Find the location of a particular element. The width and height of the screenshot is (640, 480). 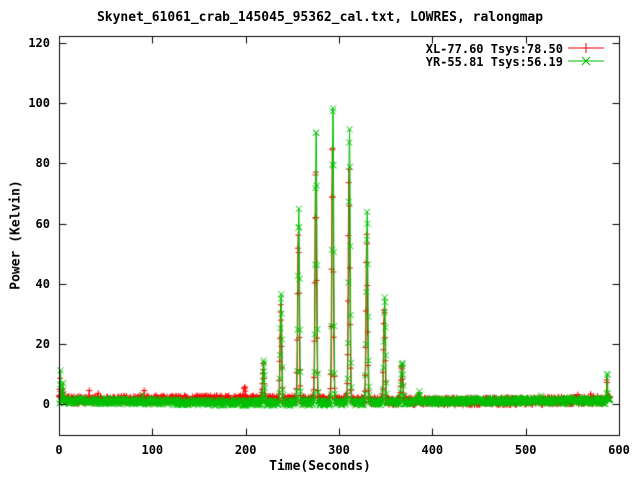

legend-entry-xl: XL-77.60 Tsys:78.50 is located at coordinates (514, 48).